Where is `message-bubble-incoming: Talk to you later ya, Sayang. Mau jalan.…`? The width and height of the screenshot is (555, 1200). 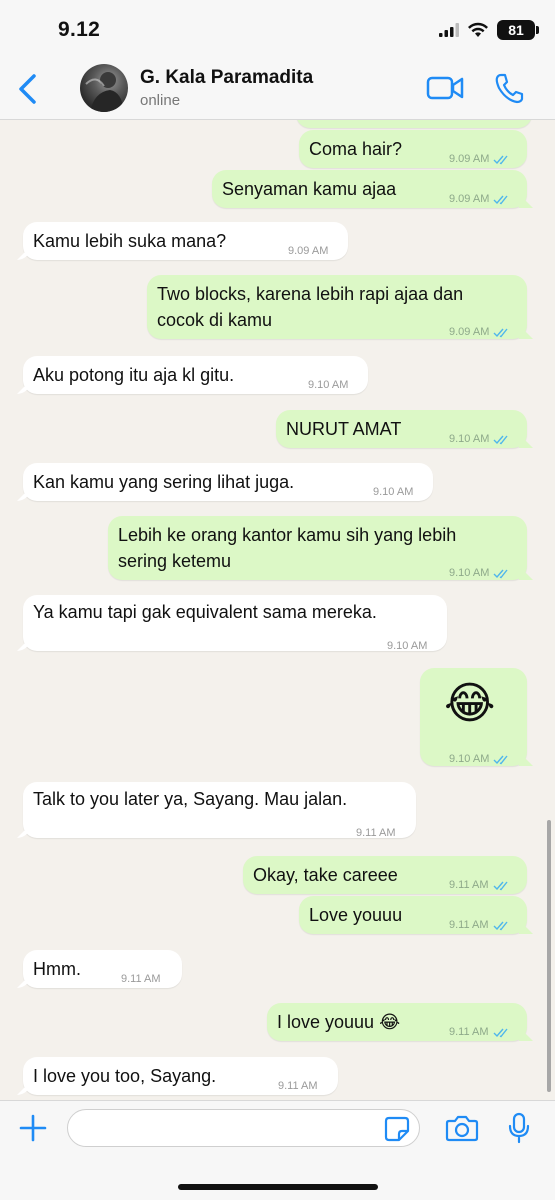
message-bubble-incoming: Talk to you later ya, Sayang. Mau jalan.… is located at coordinates (219, 810).